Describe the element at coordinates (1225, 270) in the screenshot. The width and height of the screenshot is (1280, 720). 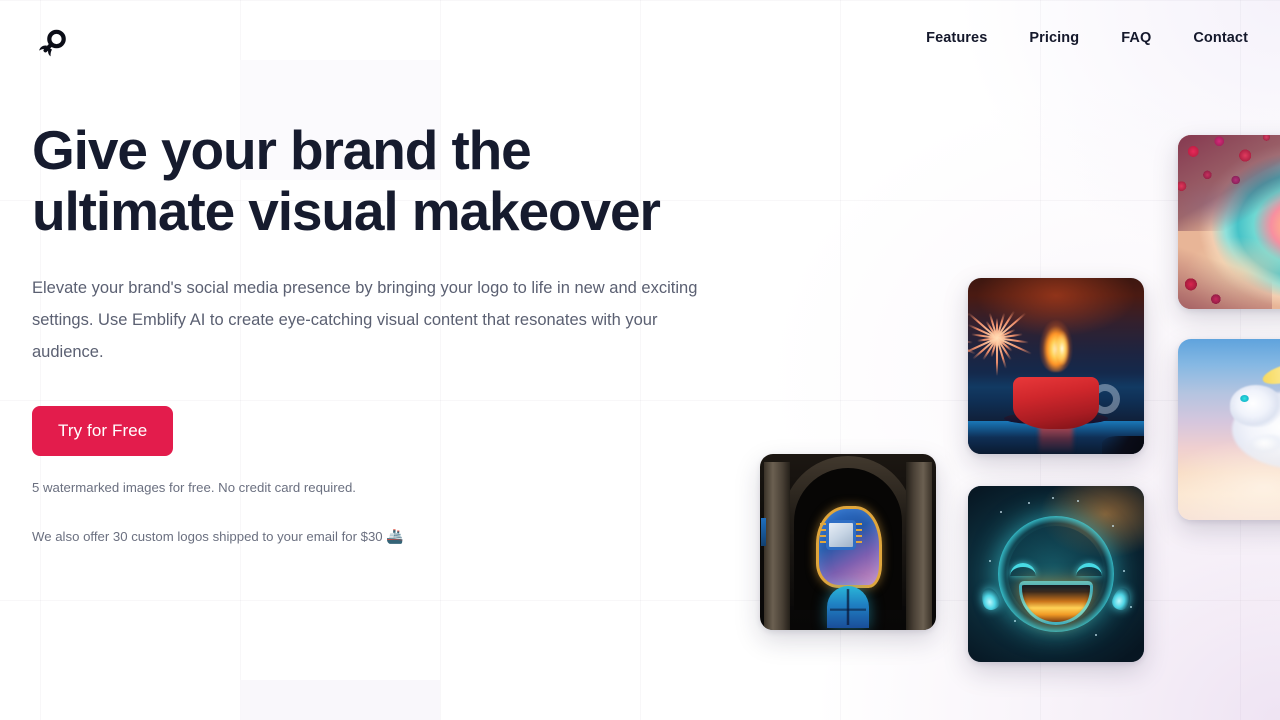
I see `flower-cluster-bottom-left` at that location.